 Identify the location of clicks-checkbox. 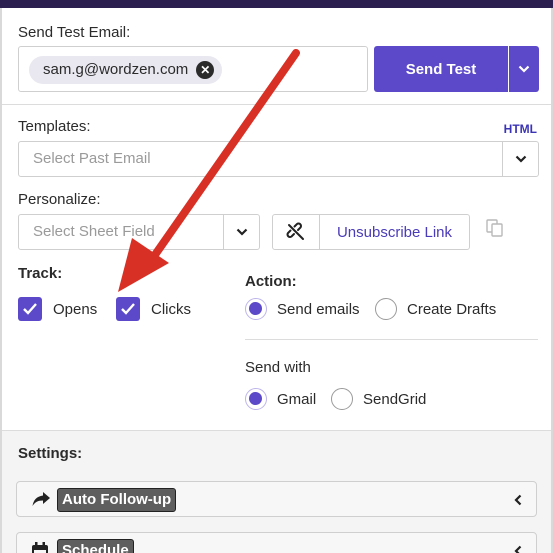
(128, 309).